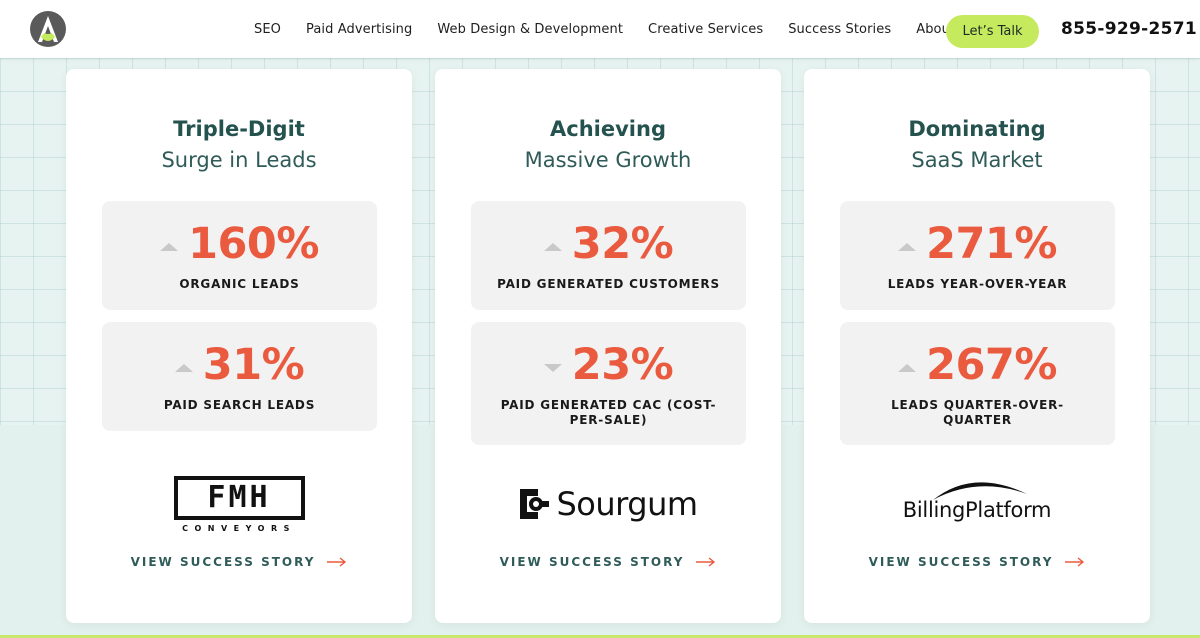 Image resolution: width=1200 pixels, height=638 pixels. Describe the element at coordinates (239, 160) in the screenshot. I see `card-subtitle: Surge in Leads` at that location.